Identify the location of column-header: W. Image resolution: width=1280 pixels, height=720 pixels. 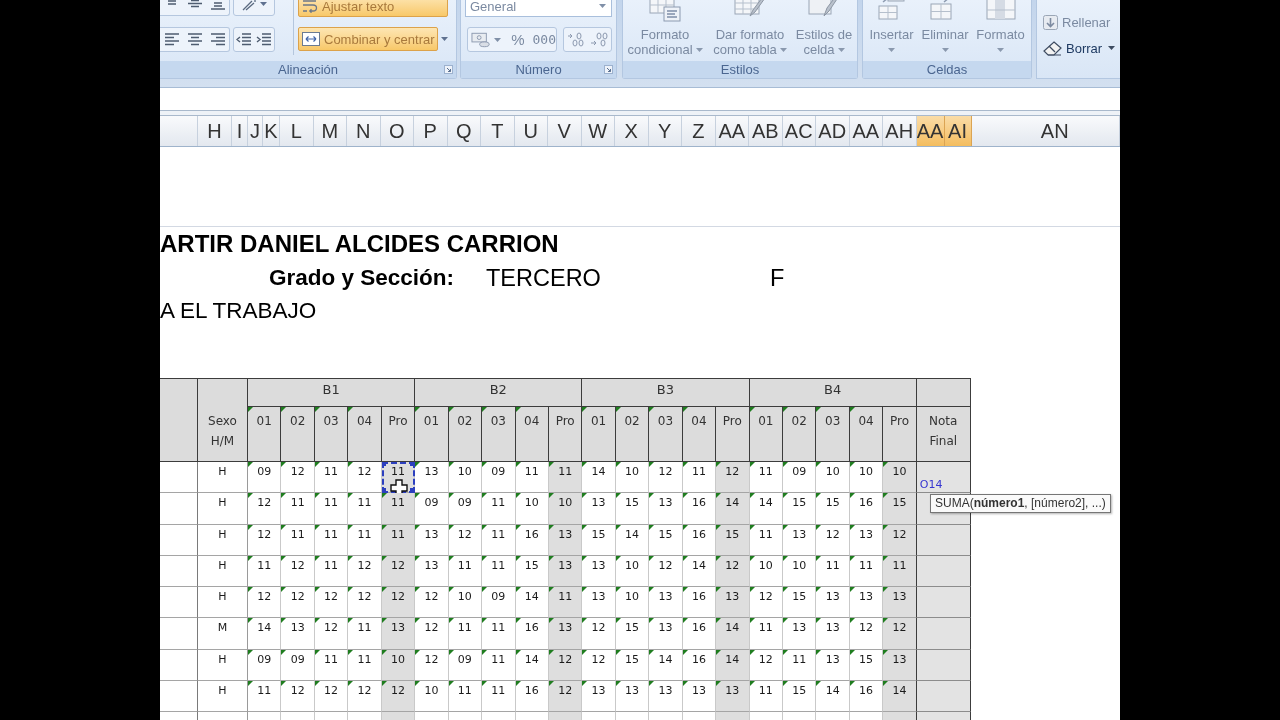
(598, 131).